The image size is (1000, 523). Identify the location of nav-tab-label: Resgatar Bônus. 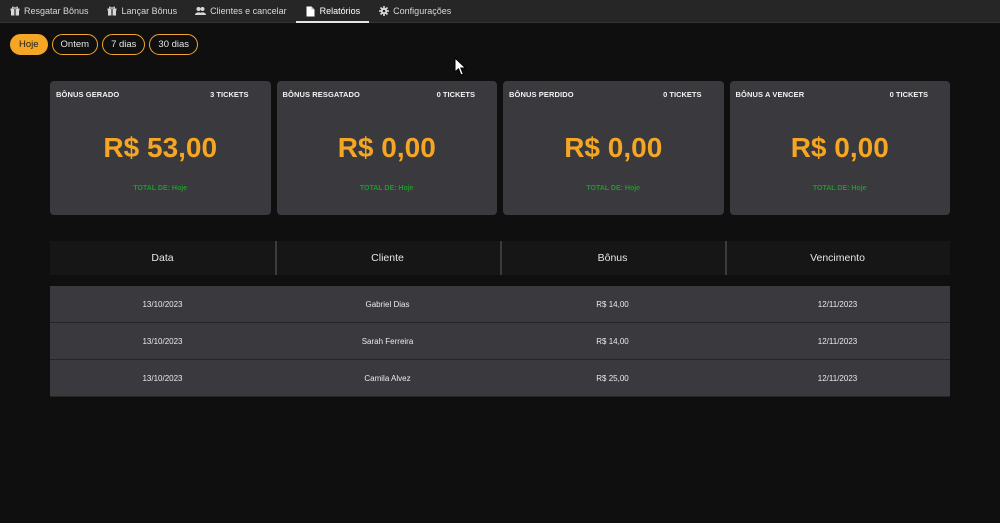
(56, 11).